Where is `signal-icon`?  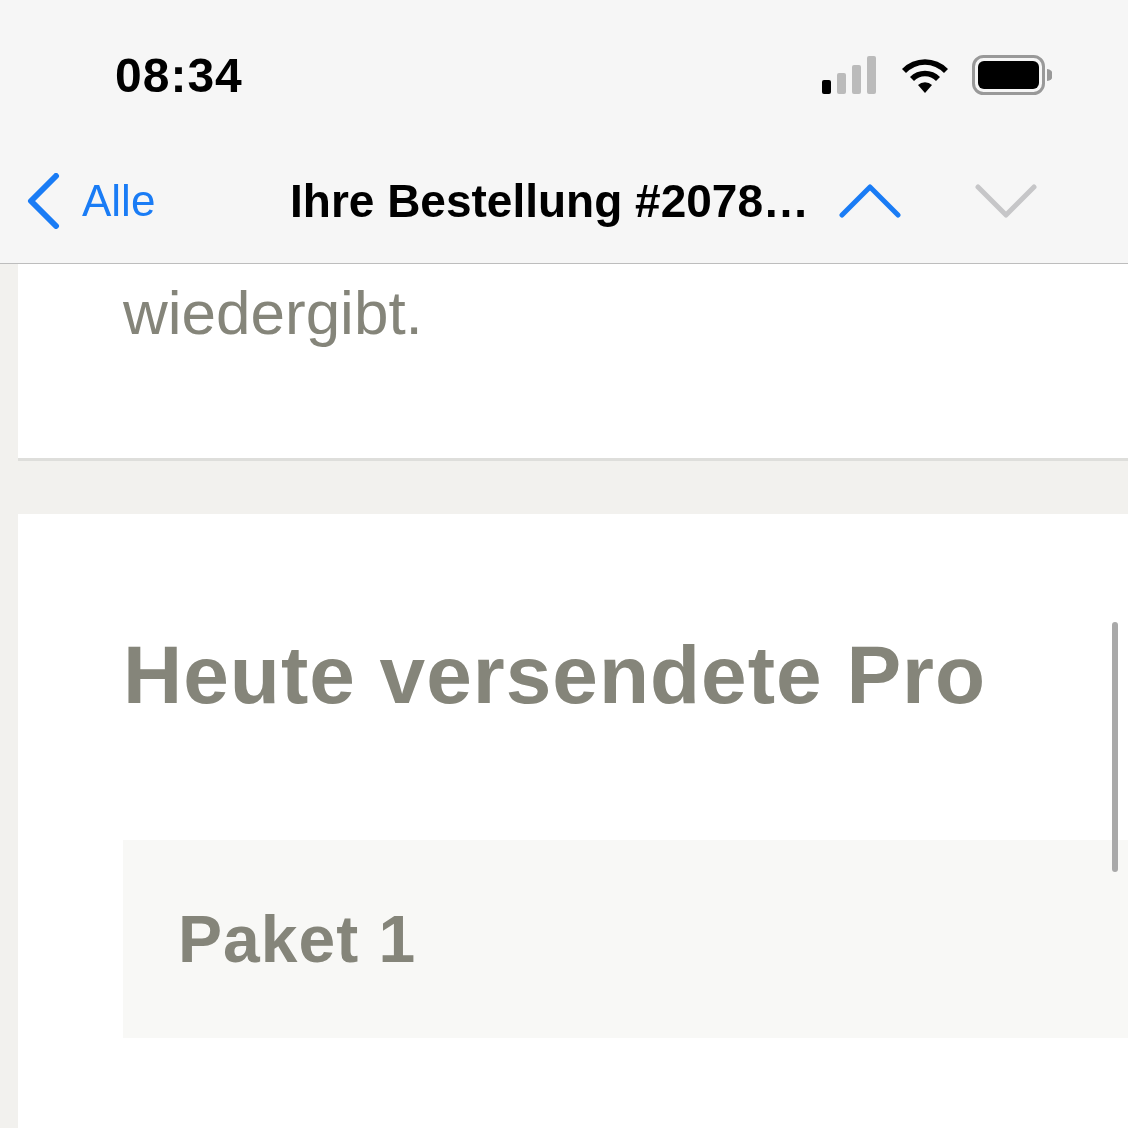
signal-icon is located at coordinates (850, 75).